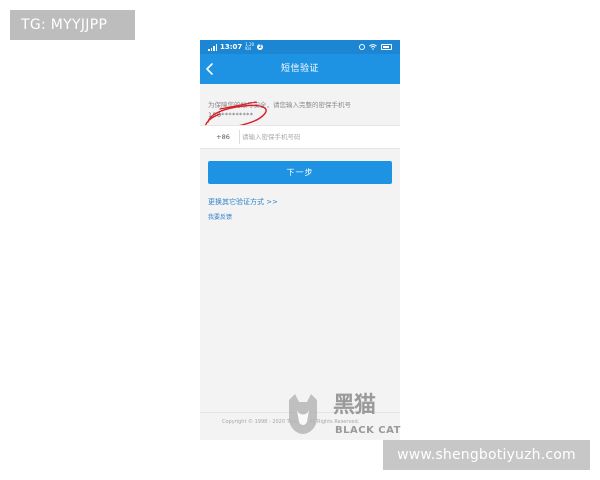 The height and width of the screenshot is (480, 600). I want to click on black-cat-watermark: 黑猫 BLACK CAT, so click(345, 416).